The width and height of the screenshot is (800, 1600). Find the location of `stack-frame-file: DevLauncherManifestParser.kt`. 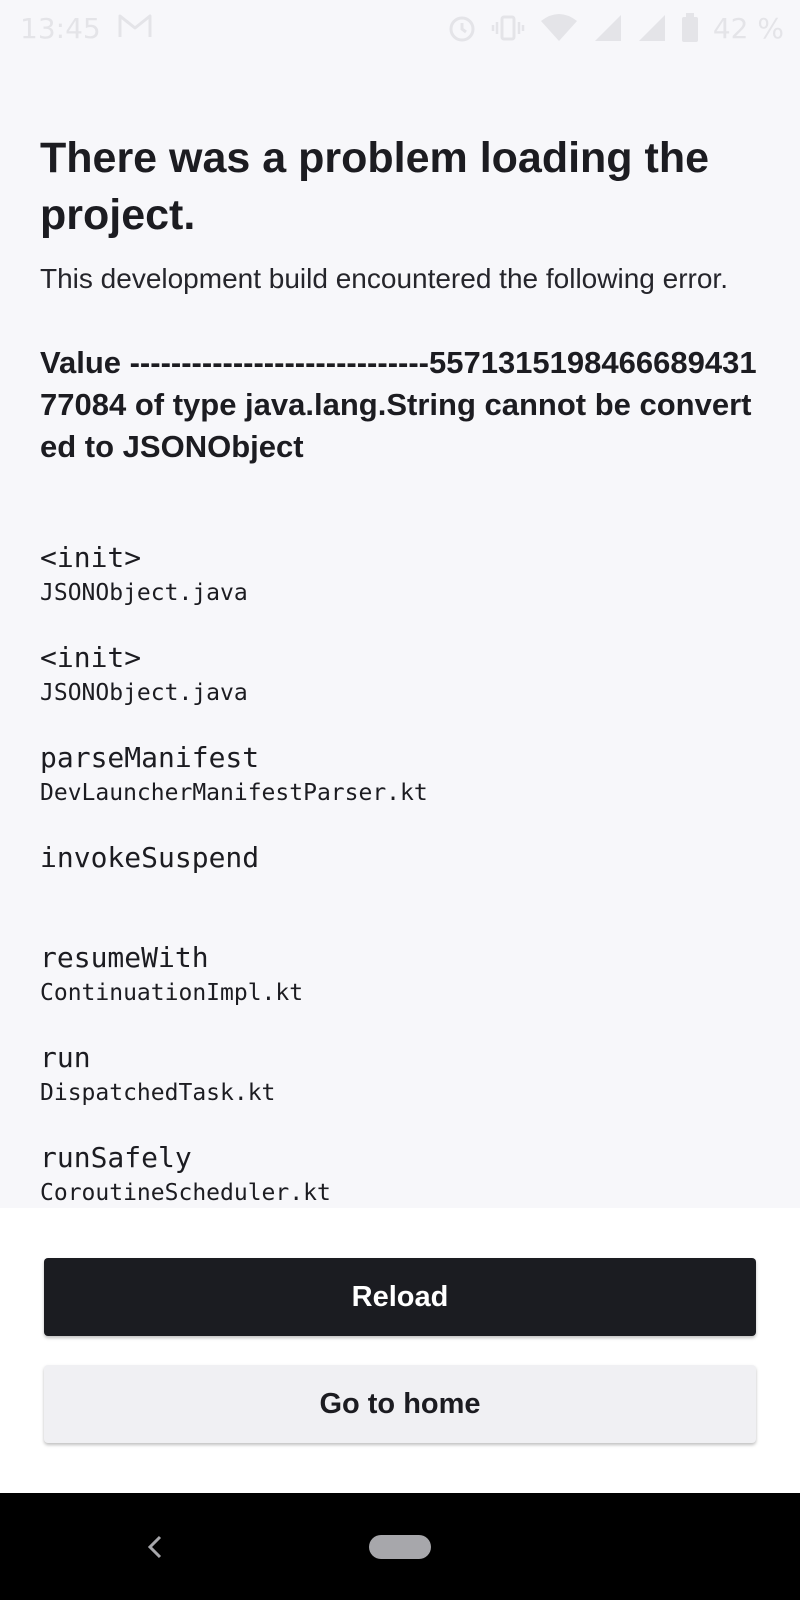

stack-frame-file: DevLauncherManifestParser.kt is located at coordinates (234, 793).